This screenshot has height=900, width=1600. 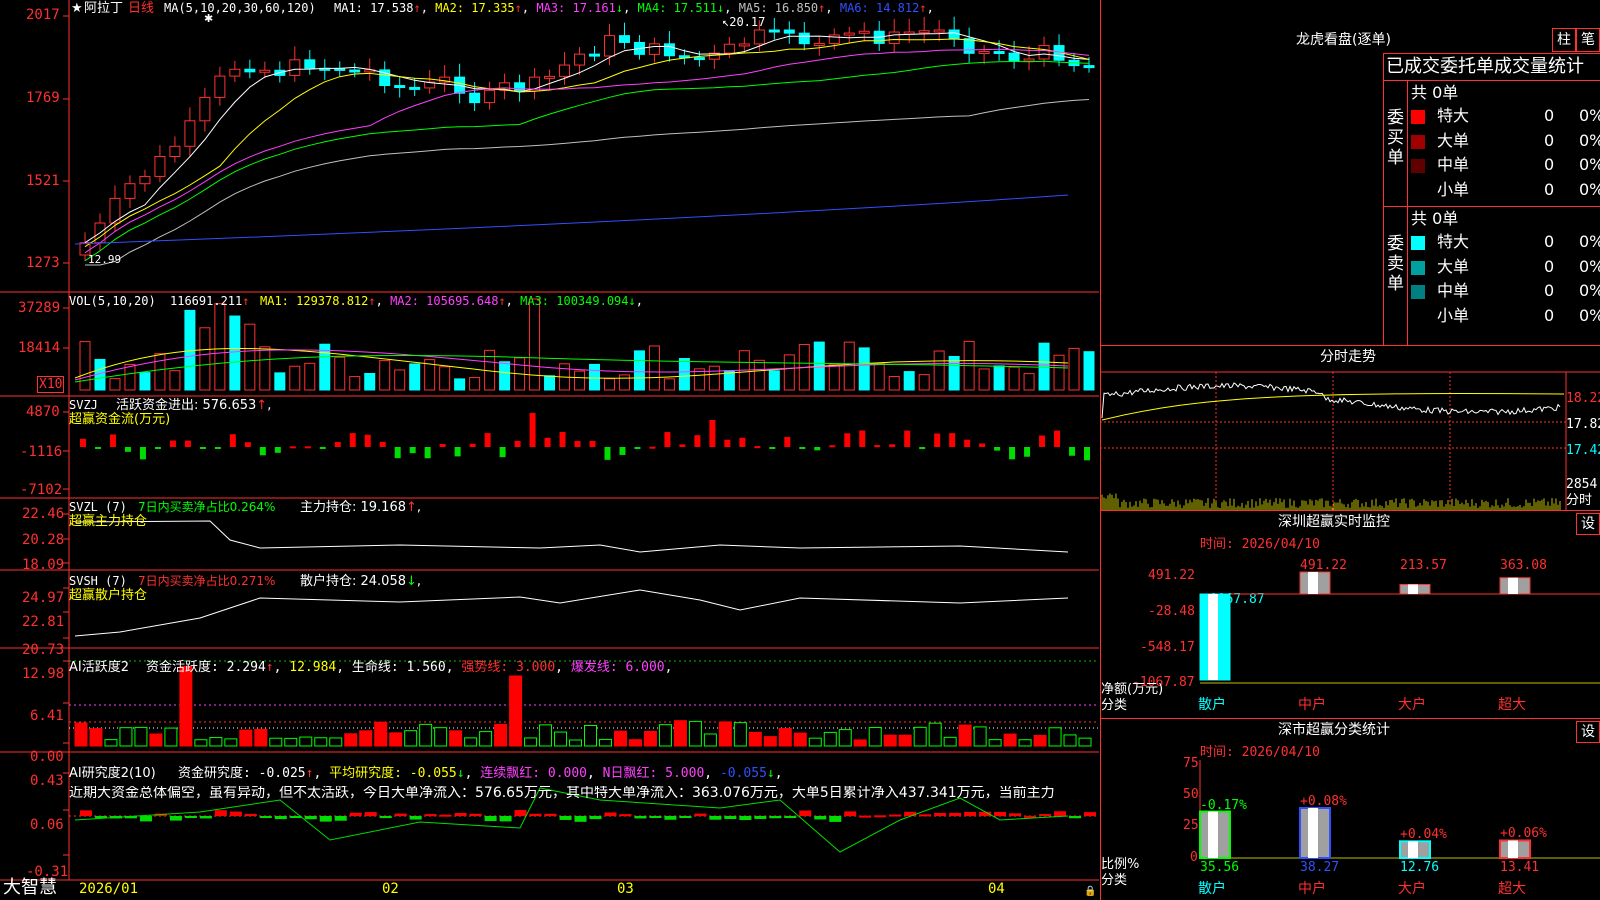 What do you see at coordinates (571, 219) in the screenshot?
I see `ma6-line` at bounding box center [571, 219].